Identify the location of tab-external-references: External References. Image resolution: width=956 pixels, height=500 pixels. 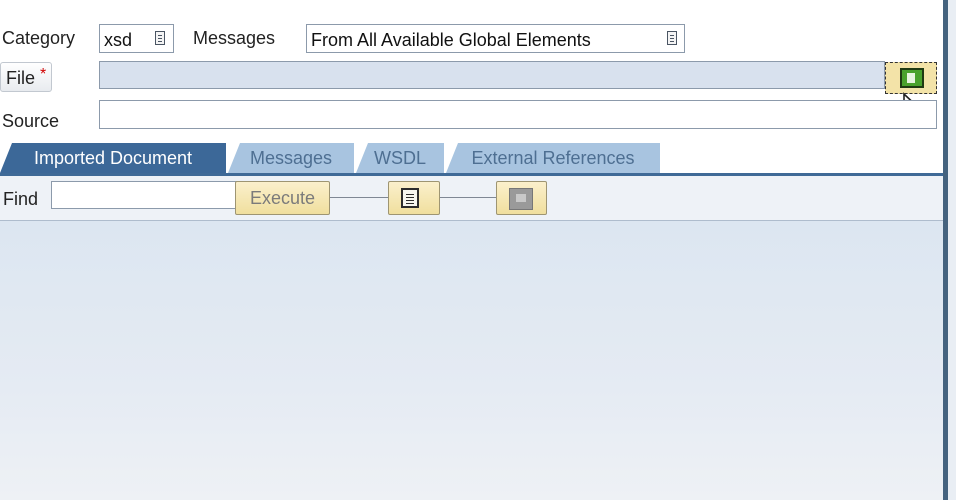
(553, 158).